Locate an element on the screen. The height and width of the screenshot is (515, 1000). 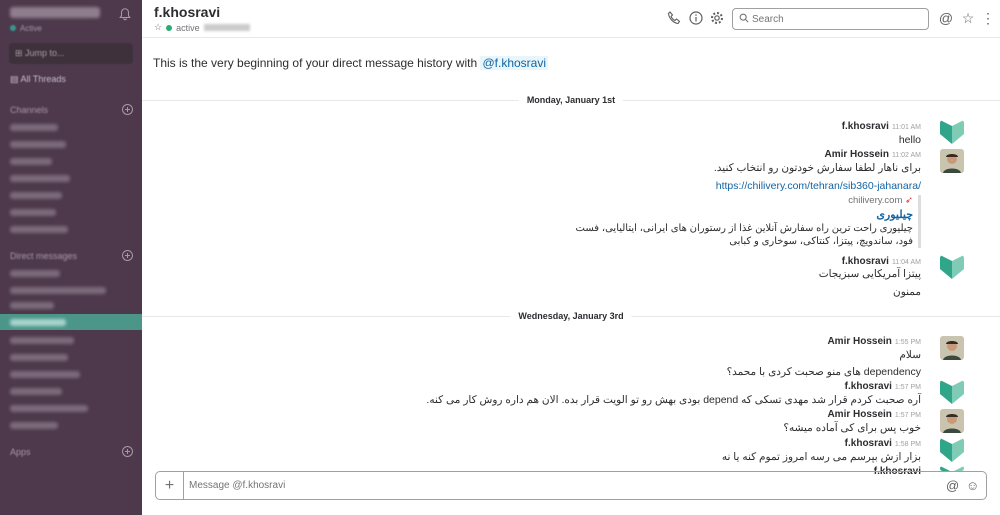
user-status: Active is located at coordinates (26, 28).